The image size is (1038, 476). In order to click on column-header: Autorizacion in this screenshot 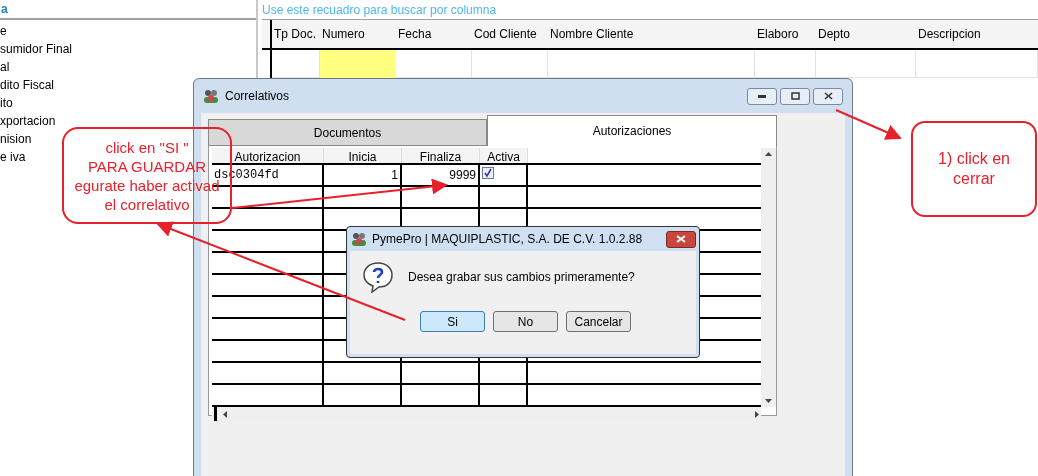, I will do `click(268, 155)`.